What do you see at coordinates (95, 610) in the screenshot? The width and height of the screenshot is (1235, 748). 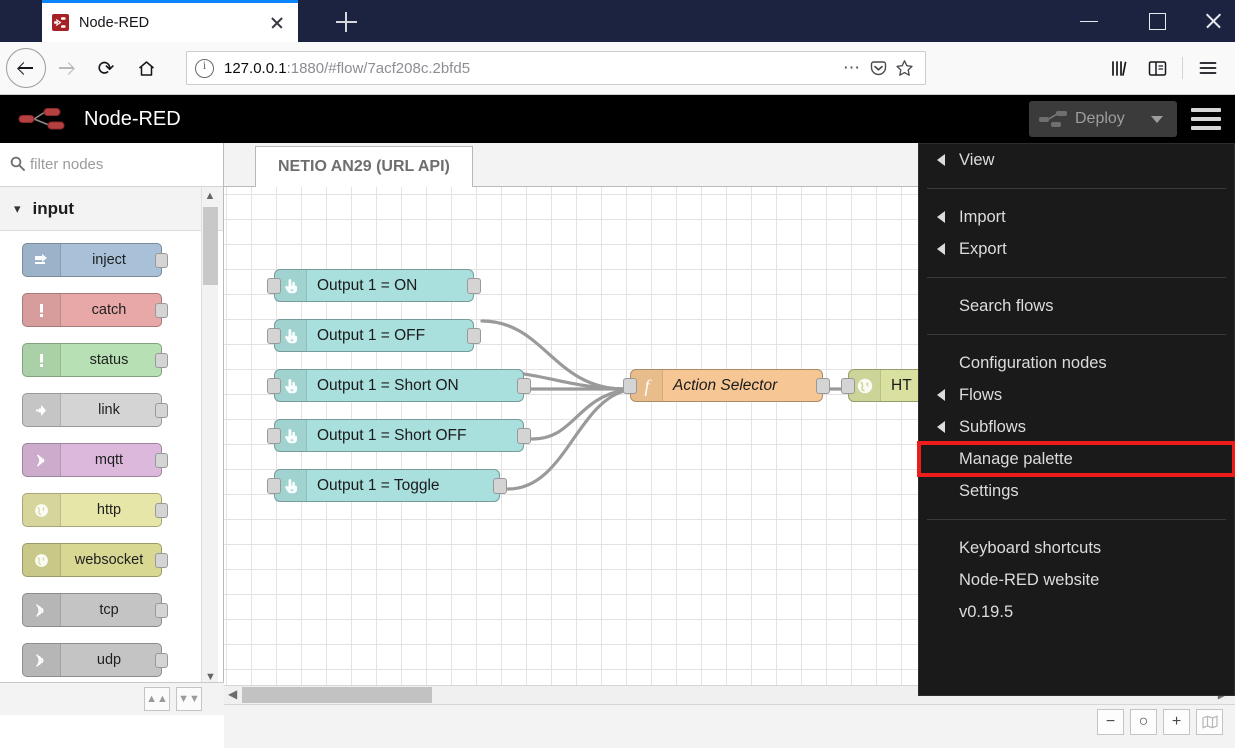 I see `palette-node-tcp: tcp` at bounding box center [95, 610].